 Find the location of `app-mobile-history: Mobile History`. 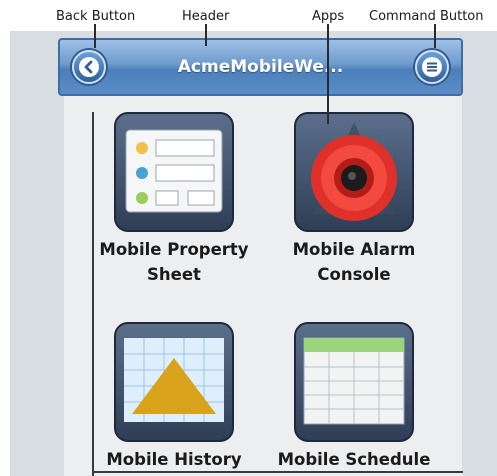

app-mobile-history: Mobile History is located at coordinates (174, 399).